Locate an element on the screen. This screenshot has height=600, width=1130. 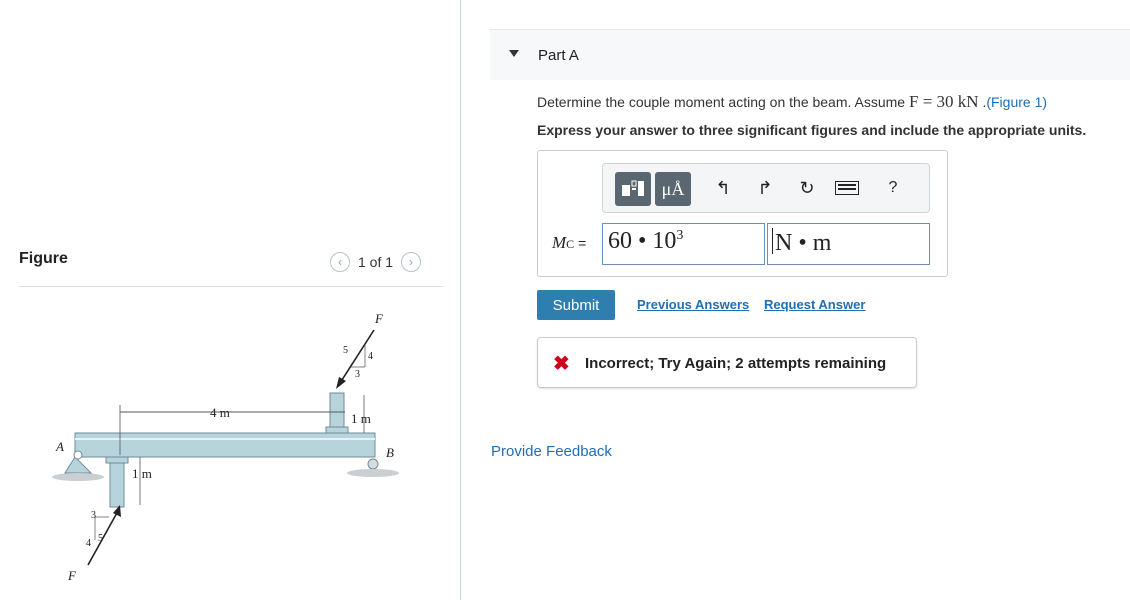
help-button: ? is located at coordinates (893, 188).